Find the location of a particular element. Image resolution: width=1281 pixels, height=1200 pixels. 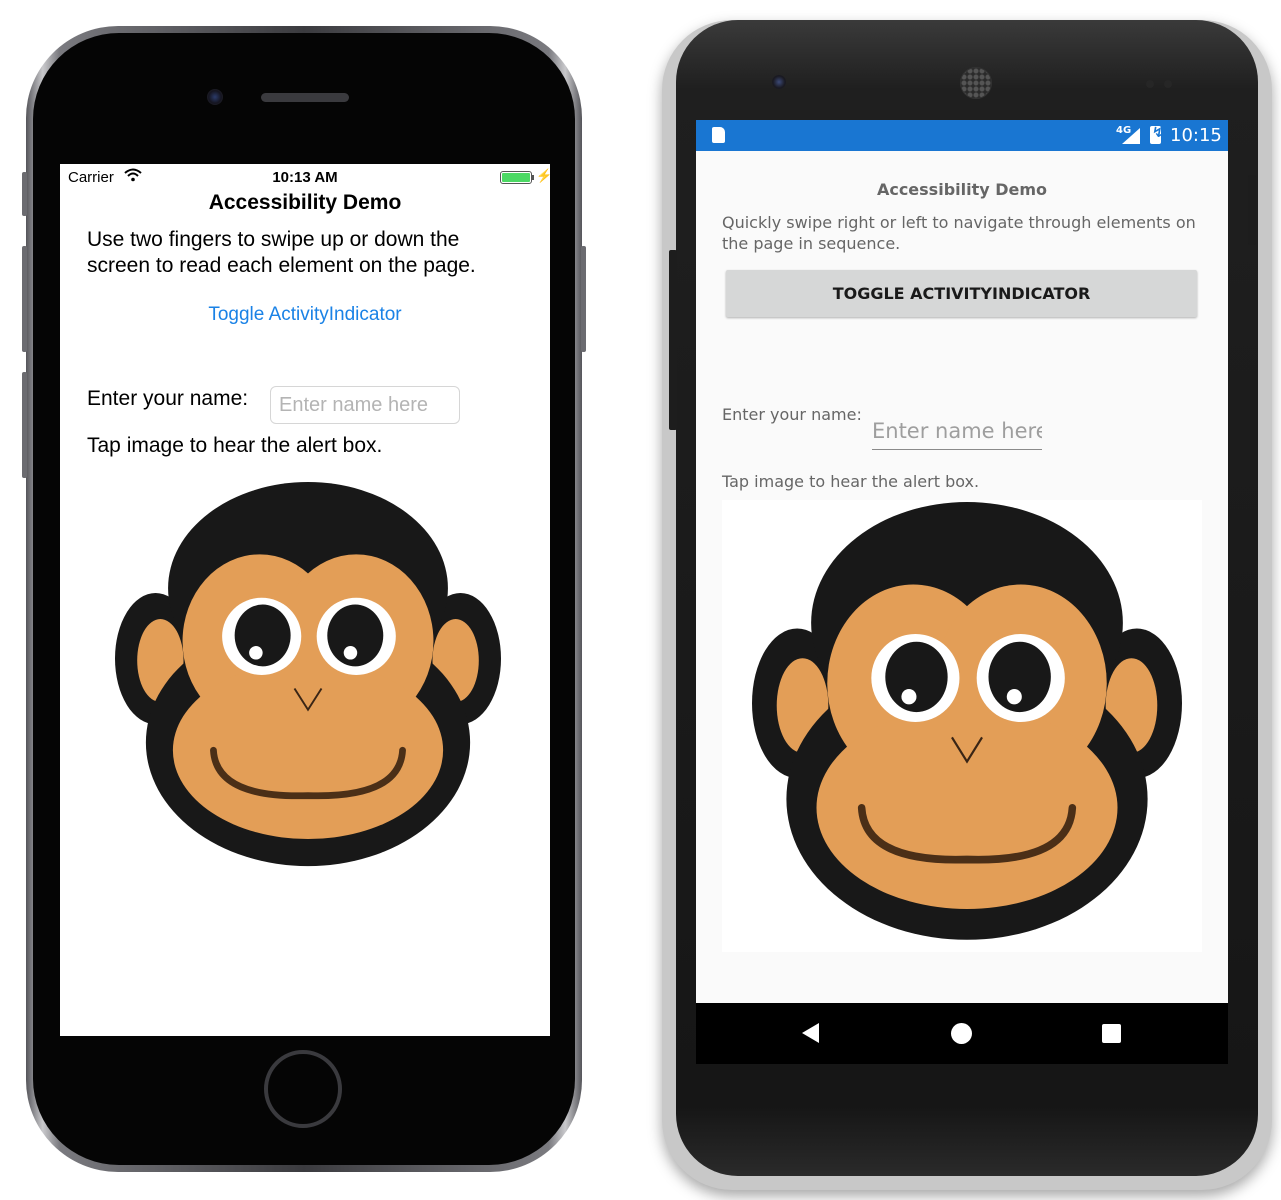

charging-bolt-icon: ↯ is located at coordinates (1158, 133).